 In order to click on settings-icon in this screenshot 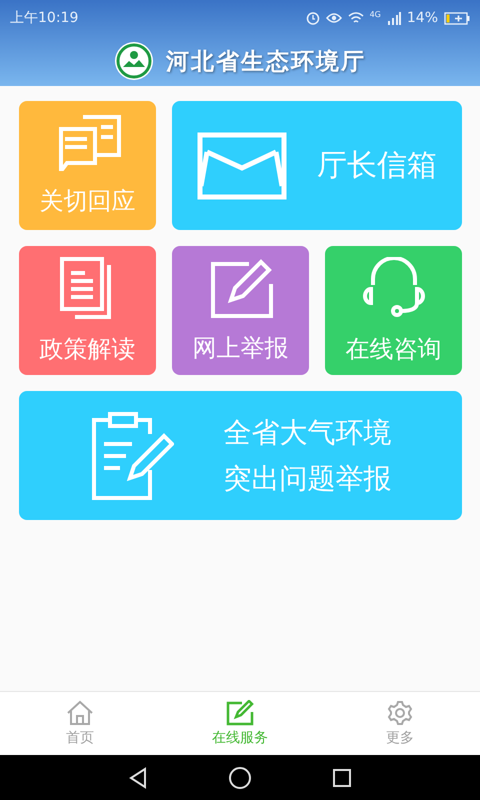, I will do `click(400, 713)`.